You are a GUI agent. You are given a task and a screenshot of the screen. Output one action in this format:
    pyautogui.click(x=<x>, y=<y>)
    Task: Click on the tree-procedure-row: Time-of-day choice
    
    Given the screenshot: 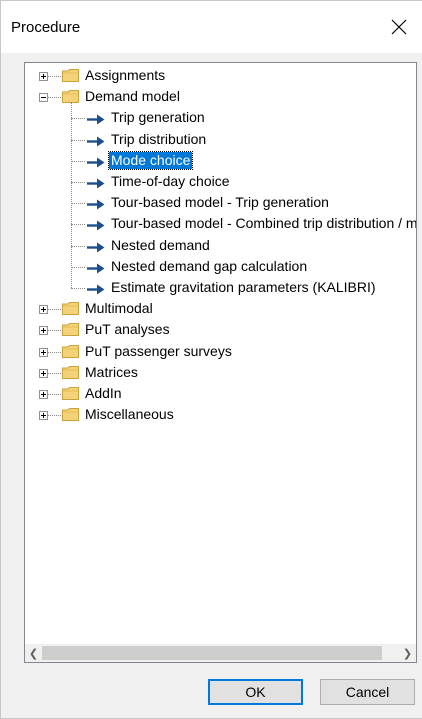 What is the action you would take?
    pyautogui.click(x=220, y=182)
    